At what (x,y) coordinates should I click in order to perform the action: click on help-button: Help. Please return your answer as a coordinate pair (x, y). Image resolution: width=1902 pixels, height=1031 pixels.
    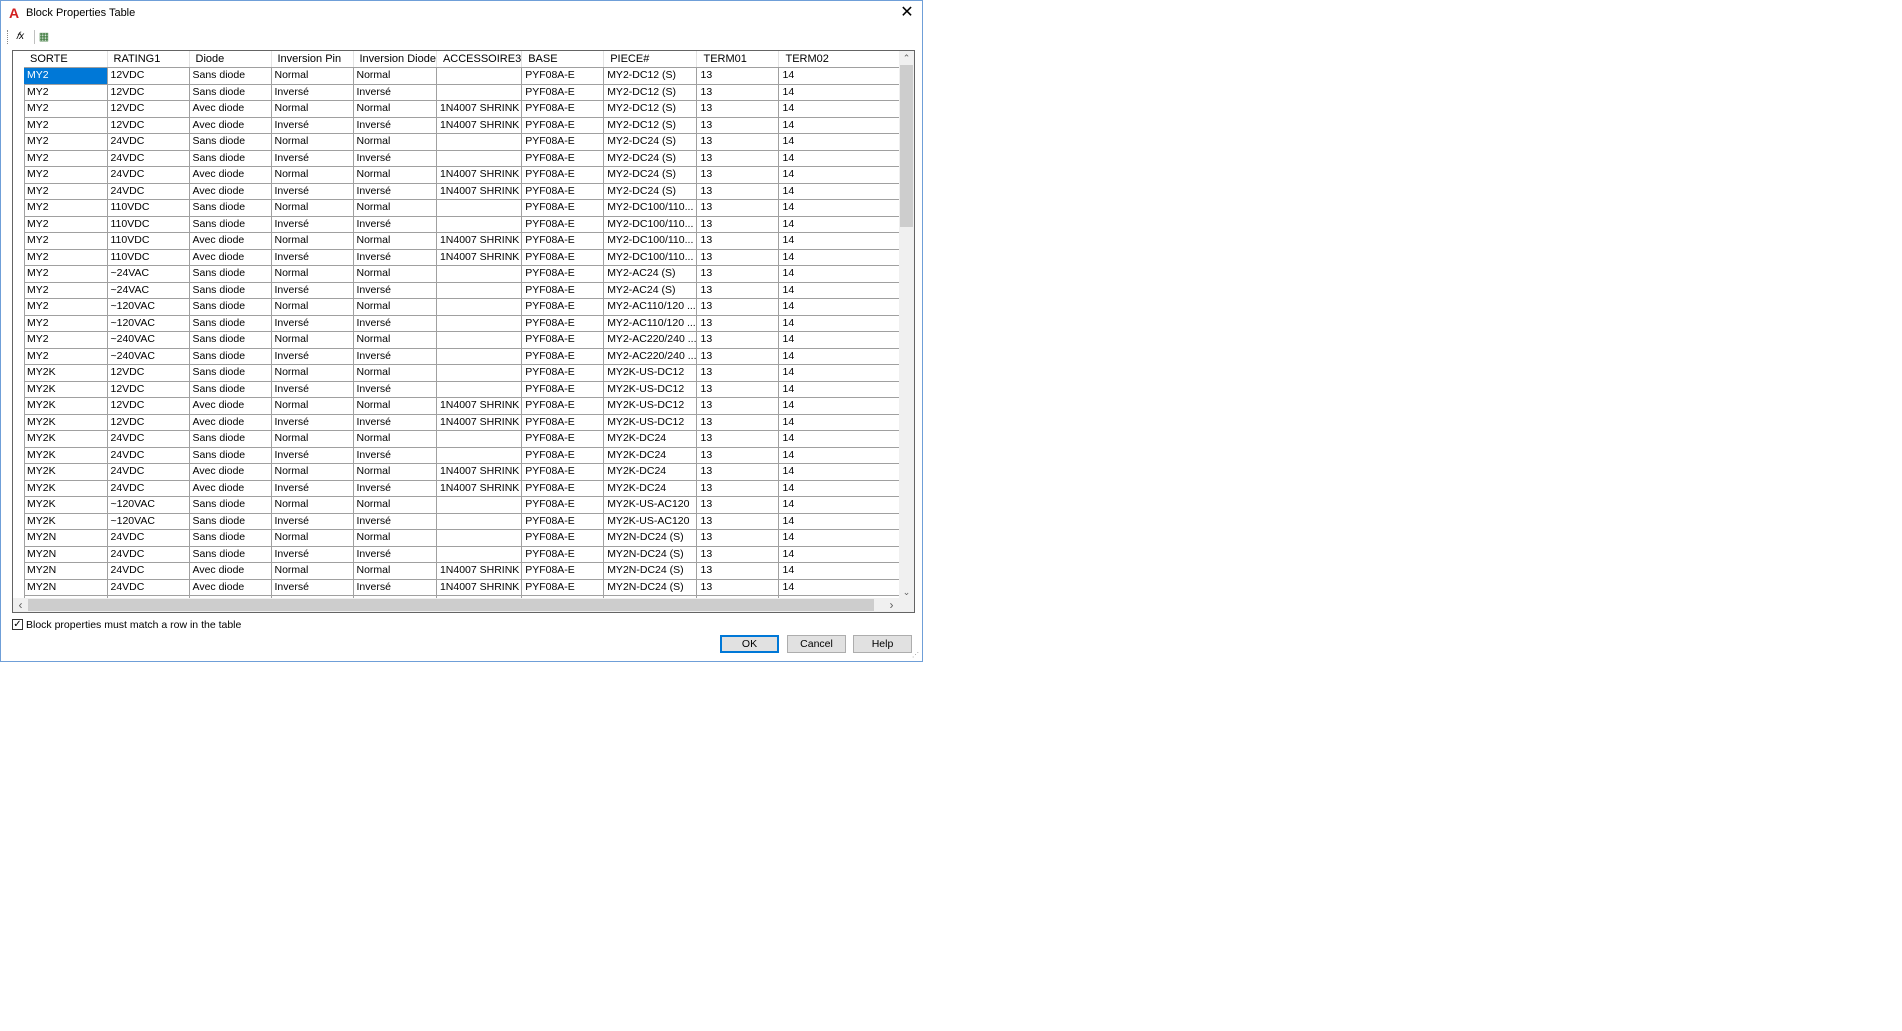
    Looking at the image, I should click on (882, 644).